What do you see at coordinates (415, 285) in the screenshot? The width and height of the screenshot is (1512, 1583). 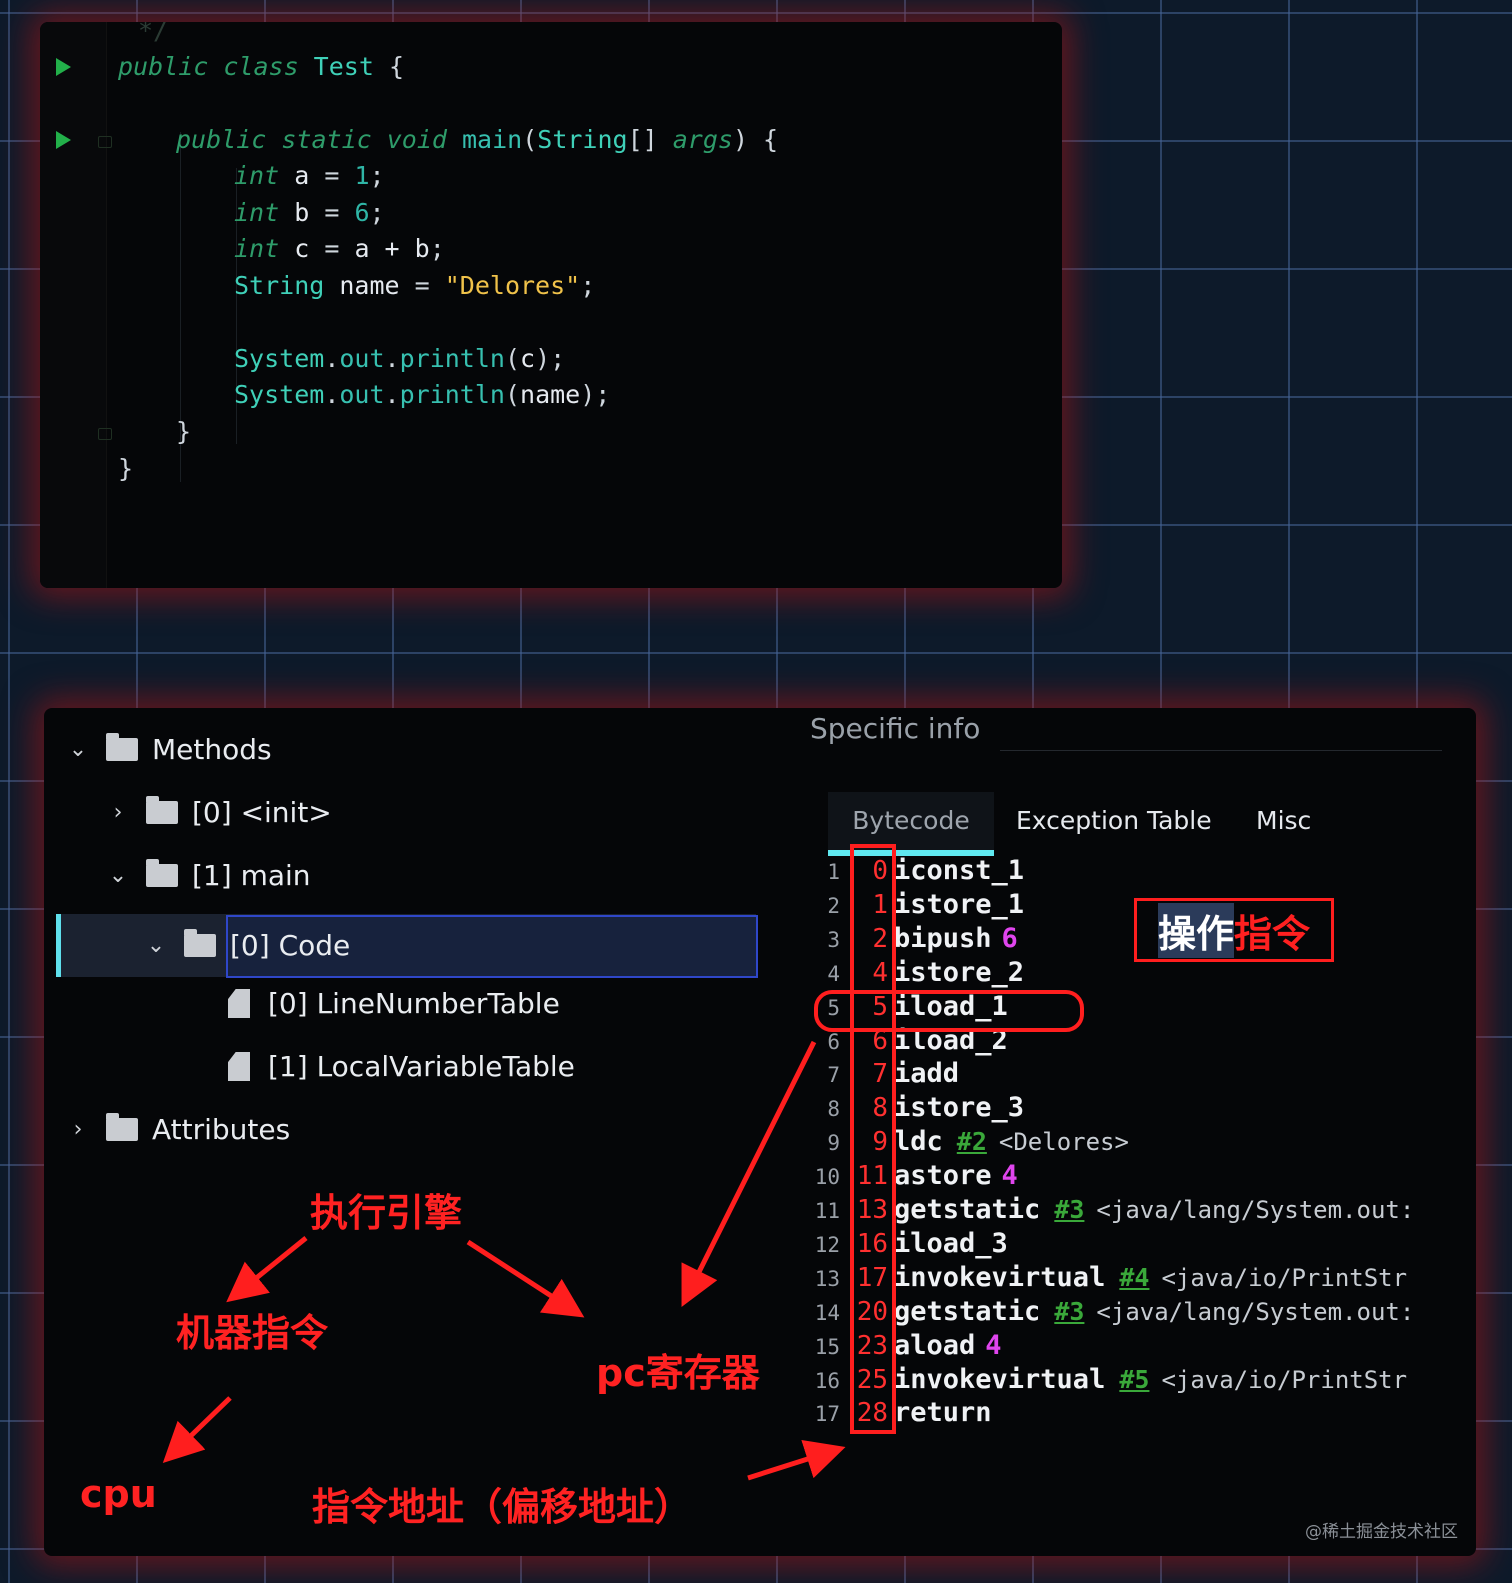 I see `code-line: String name = "Delores";` at bounding box center [415, 285].